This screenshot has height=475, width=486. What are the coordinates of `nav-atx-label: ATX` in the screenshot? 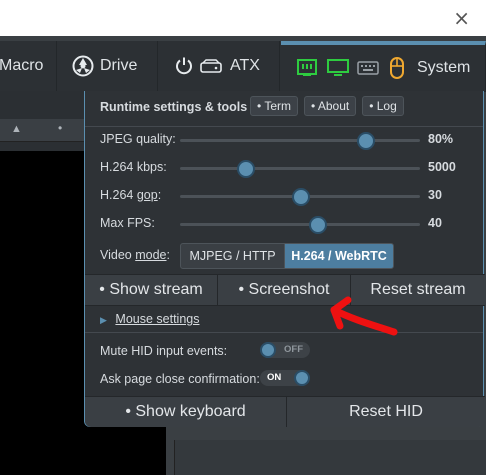 It's located at (245, 65).